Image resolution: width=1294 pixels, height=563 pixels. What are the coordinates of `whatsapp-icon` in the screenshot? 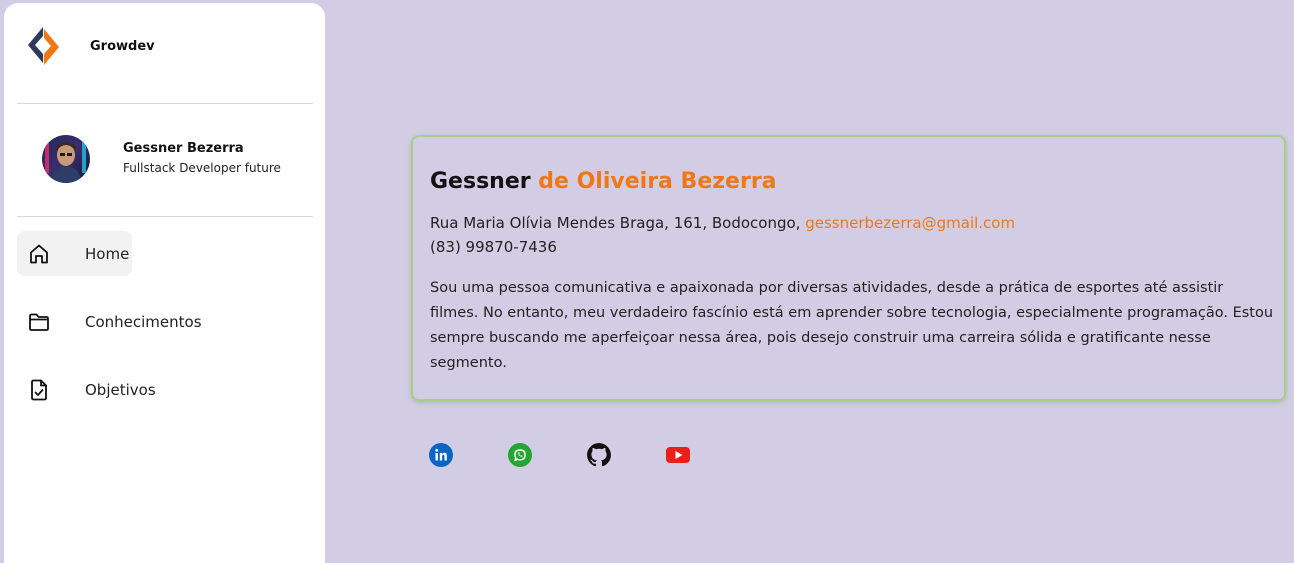 It's located at (520, 455).